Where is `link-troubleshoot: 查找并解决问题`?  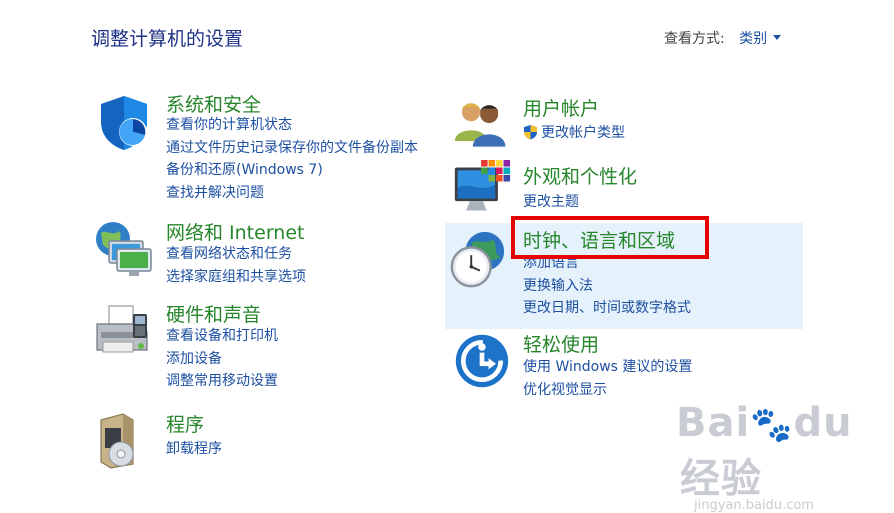 link-troubleshoot: 查找并解决问题 is located at coordinates (292, 193).